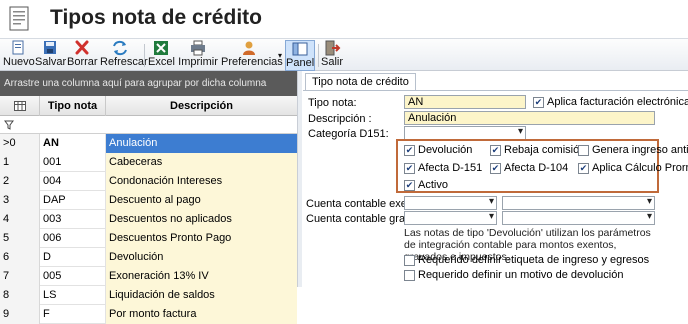 Image resolution: width=688 pixels, height=324 pixels. I want to click on preferences-label: Preferencias, so click(252, 62).